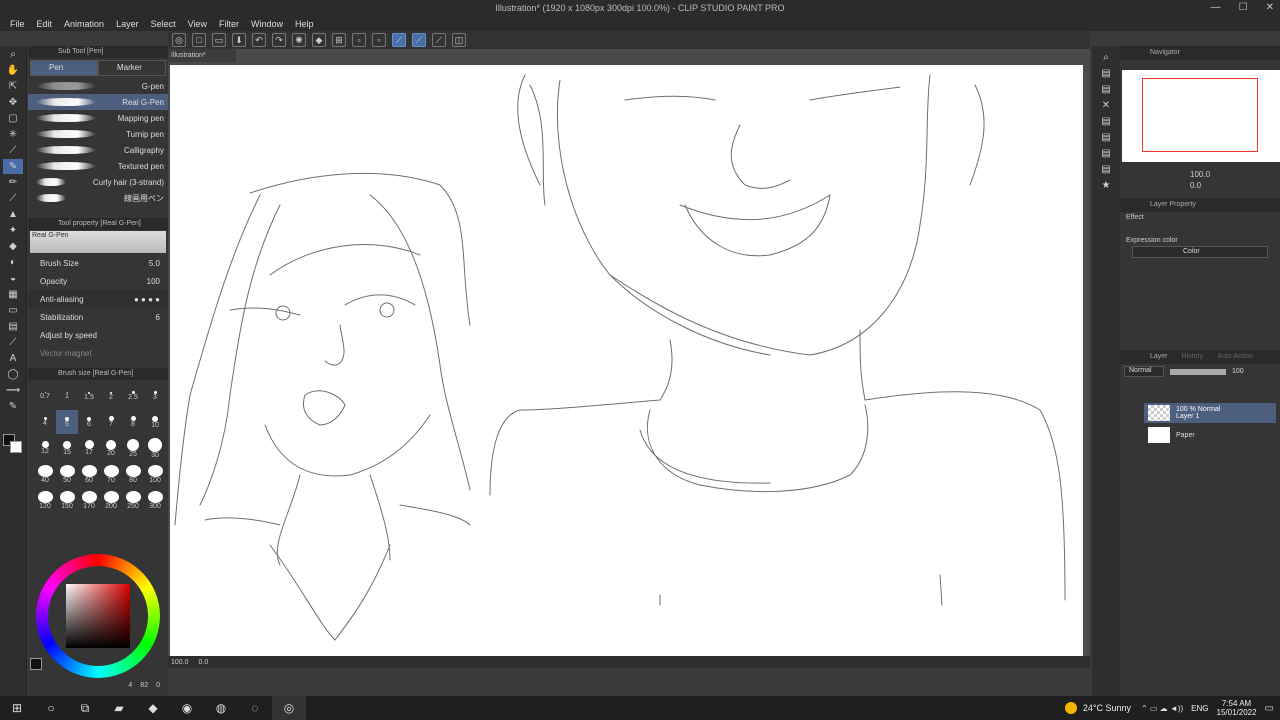 The width and height of the screenshot is (1280, 720). What do you see at coordinates (67, 448) in the screenshot?
I see `brush-size-option: 15` at bounding box center [67, 448].